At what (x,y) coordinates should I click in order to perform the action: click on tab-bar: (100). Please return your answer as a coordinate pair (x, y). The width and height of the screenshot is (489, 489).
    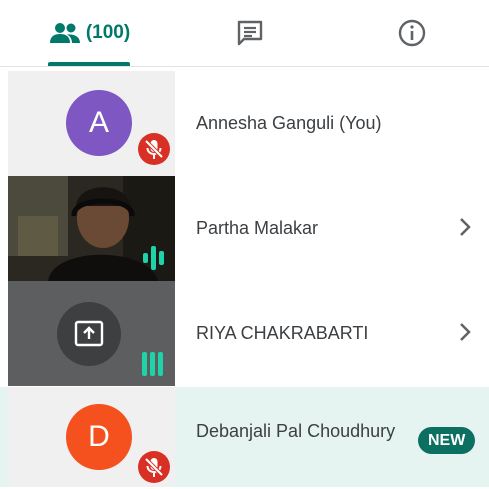
    Looking at the image, I should click on (244, 33).